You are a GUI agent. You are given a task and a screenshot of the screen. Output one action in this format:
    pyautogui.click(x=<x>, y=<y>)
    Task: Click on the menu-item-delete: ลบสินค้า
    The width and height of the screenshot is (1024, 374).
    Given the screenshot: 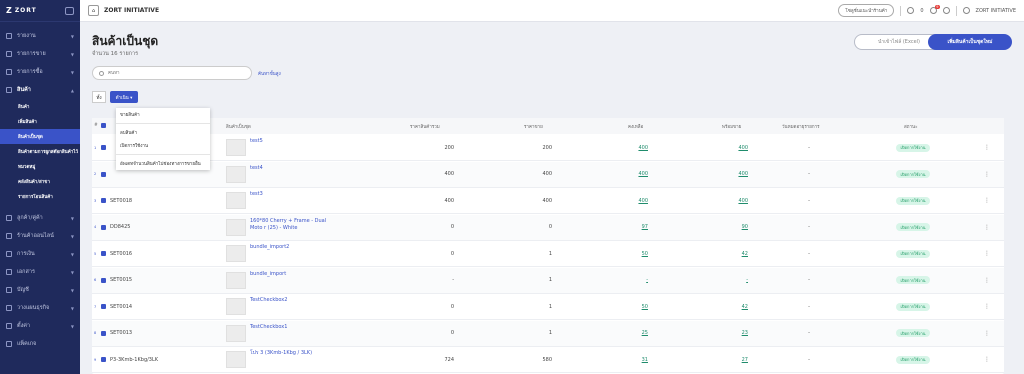 What is the action you would take?
    pyautogui.click(x=163, y=132)
    